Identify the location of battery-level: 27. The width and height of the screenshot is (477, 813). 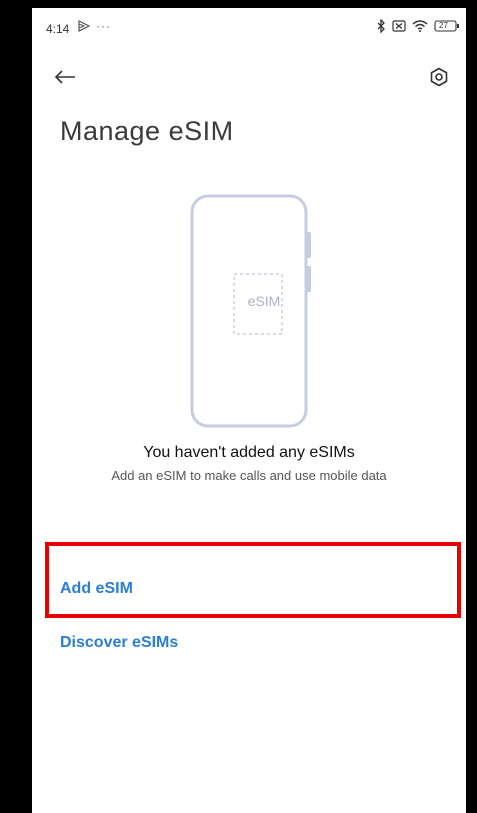
(443, 25).